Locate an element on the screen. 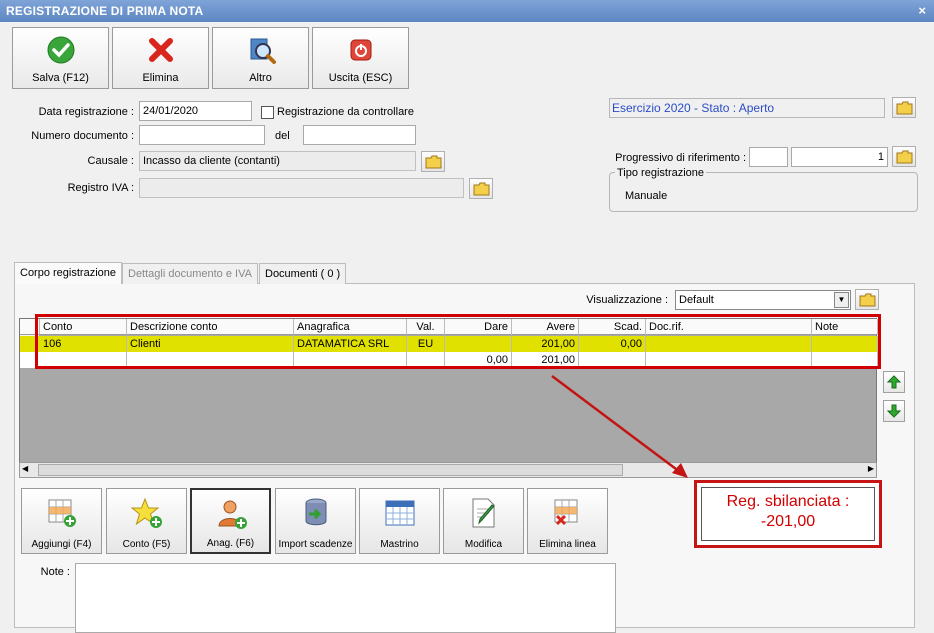  tab-dettagli-documento: Dettagli documento e IVA is located at coordinates (190, 273).